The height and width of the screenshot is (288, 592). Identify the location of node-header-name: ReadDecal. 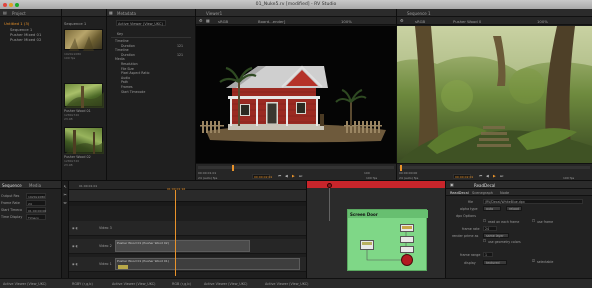
(485, 185).